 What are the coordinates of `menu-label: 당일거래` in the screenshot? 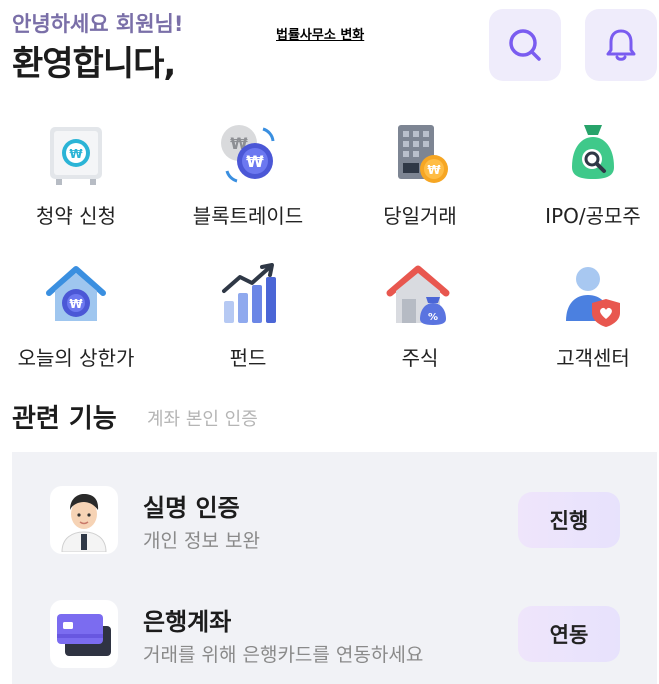 It's located at (420, 216).